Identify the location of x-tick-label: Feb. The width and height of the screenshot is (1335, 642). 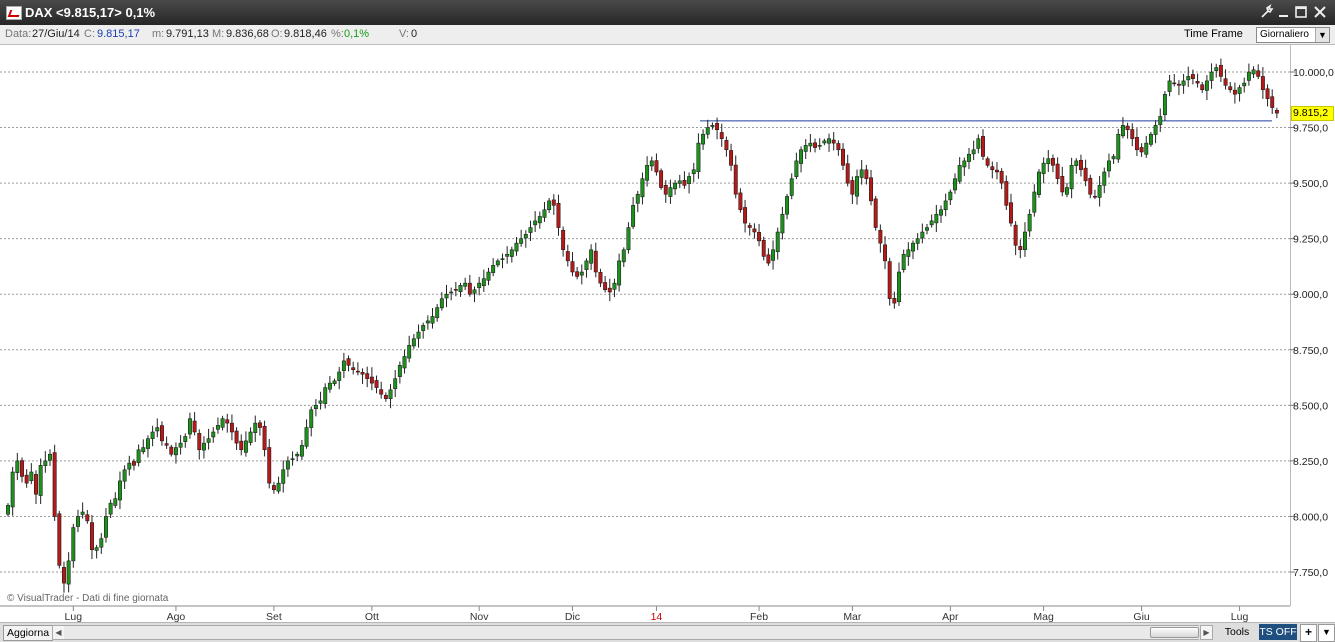
(759, 616).